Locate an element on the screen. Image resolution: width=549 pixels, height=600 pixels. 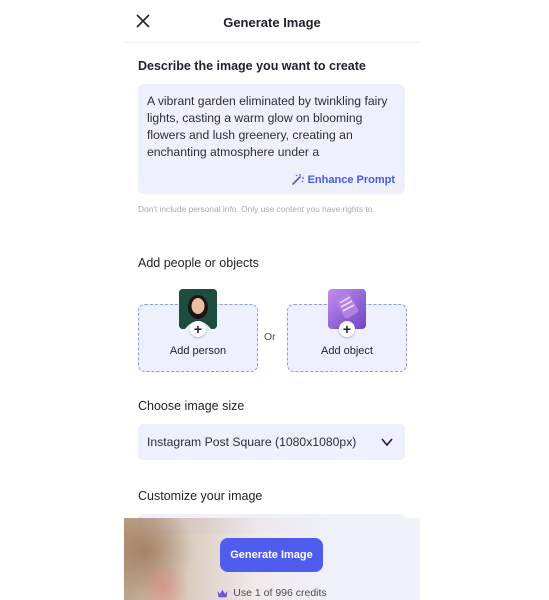
header: Generate Image is located at coordinates (272, 21).